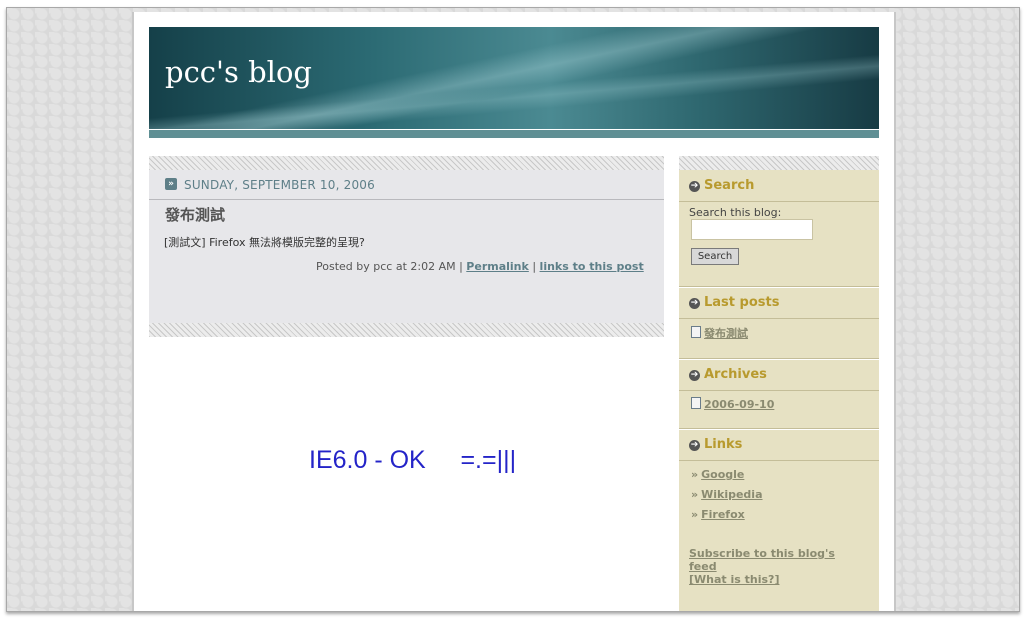  What do you see at coordinates (723, 444) in the screenshot?
I see `links-heading-text: Links` at bounding box center [723, 444].